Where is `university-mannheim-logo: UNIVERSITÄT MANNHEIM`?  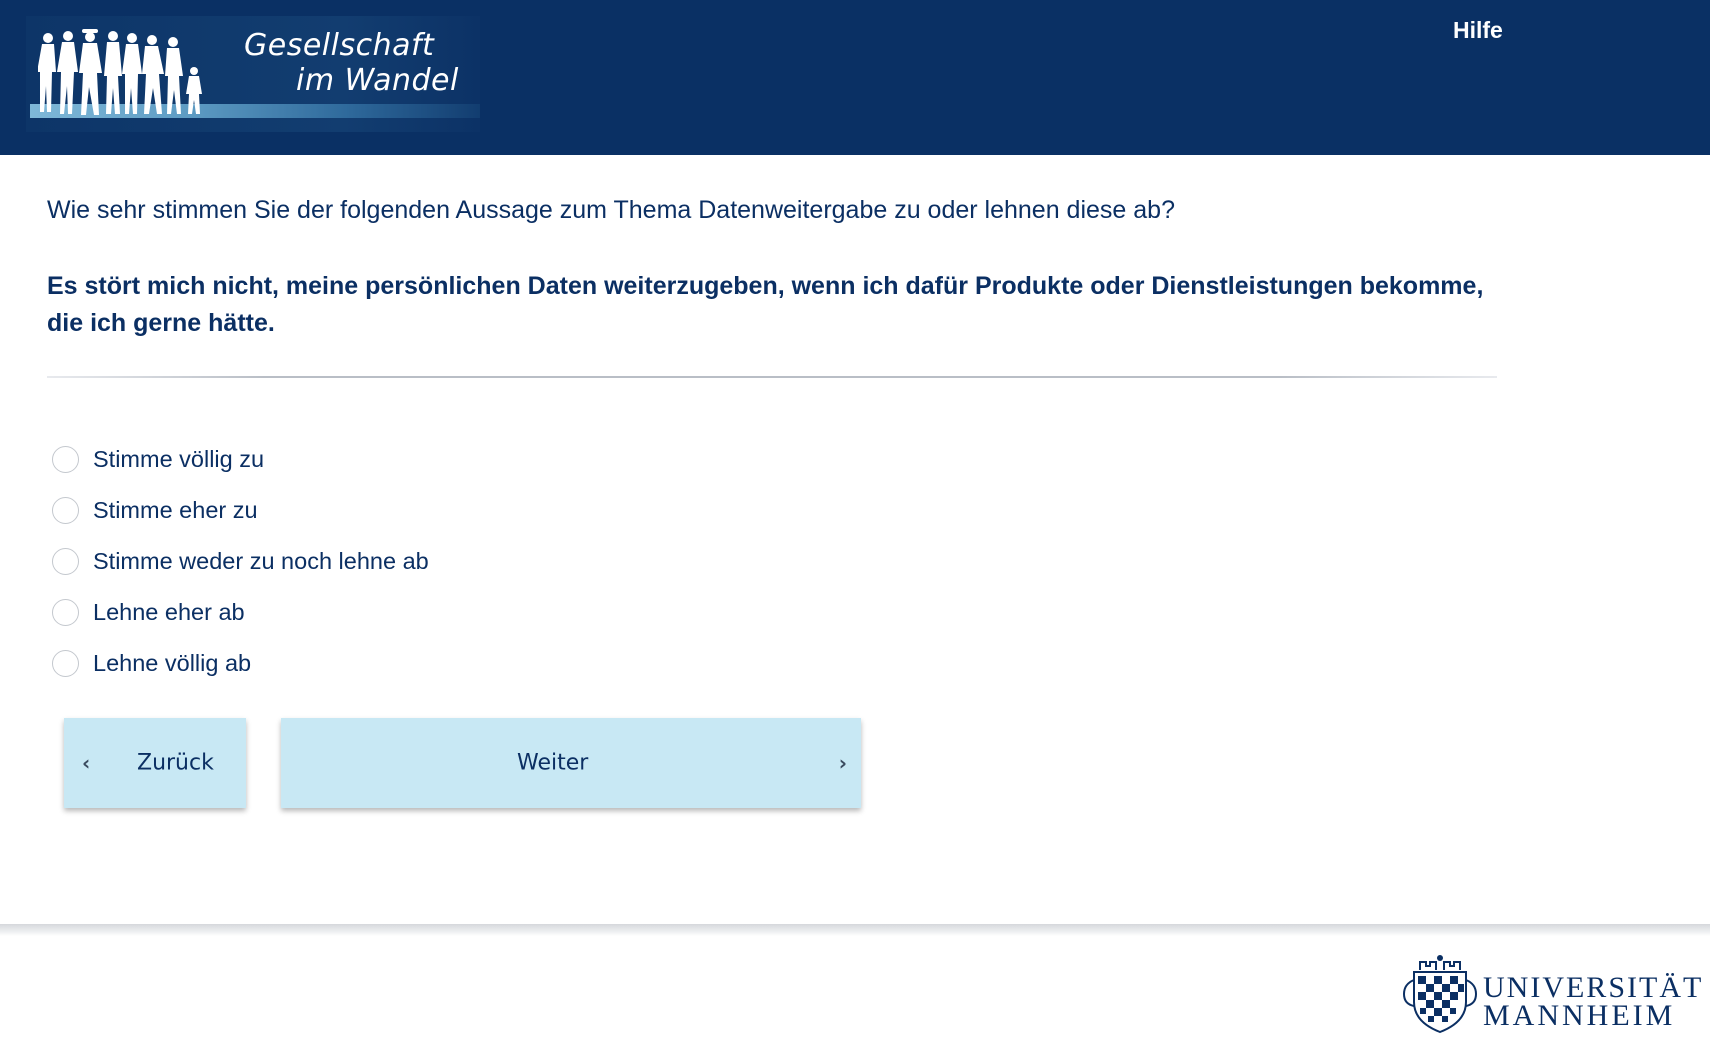
university-mannheim-logo: UNIVERSITÄT MANNHEIM is located at coordinates (1552, 993).